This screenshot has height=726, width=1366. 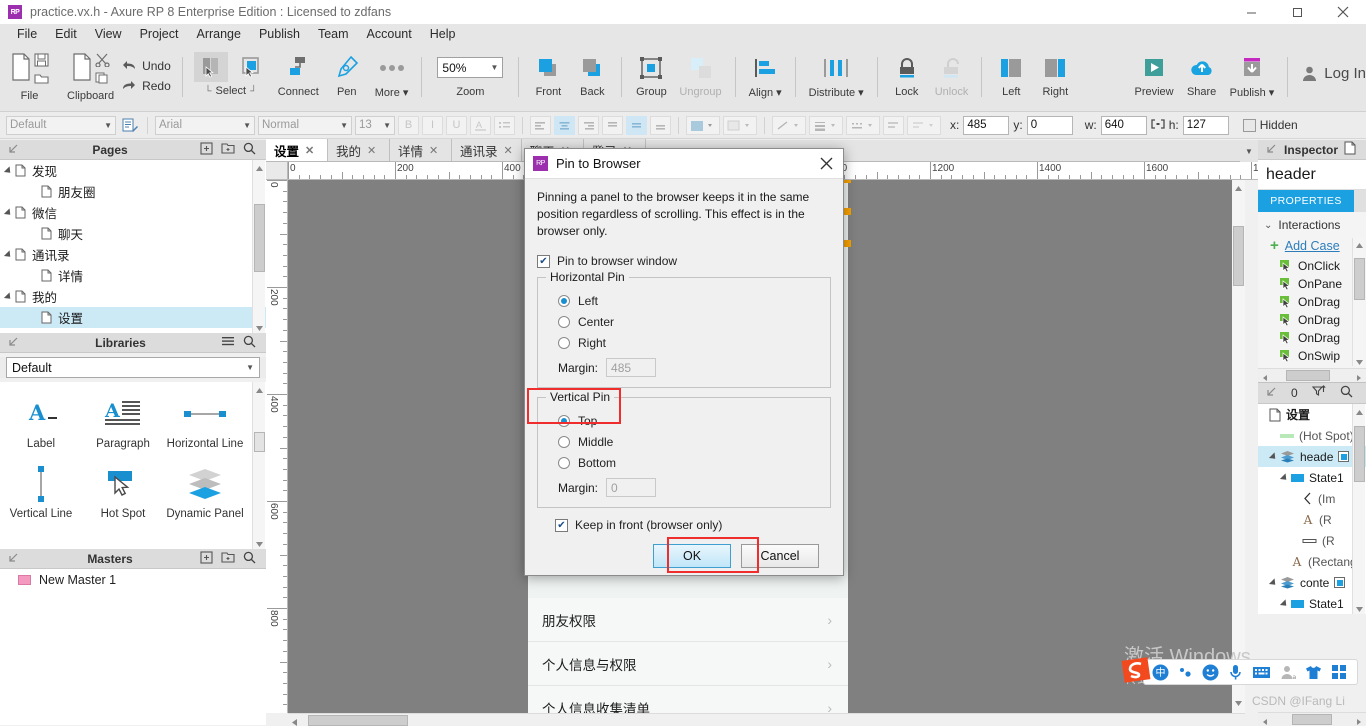 What do you see at coordinates (146, 66) in the screenshot?
I see `undo-button: Undo` at bounding box center [146, 66].